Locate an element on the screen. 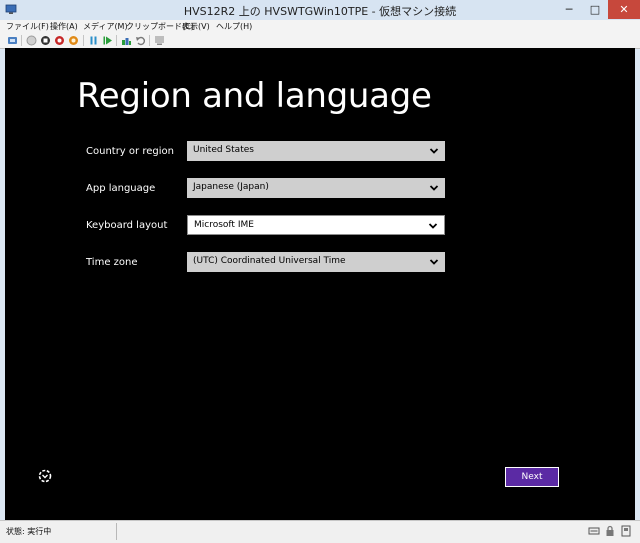 This screenshot has width=640, height=543. ease-of-access-icon is located at coordinates (45, 476).